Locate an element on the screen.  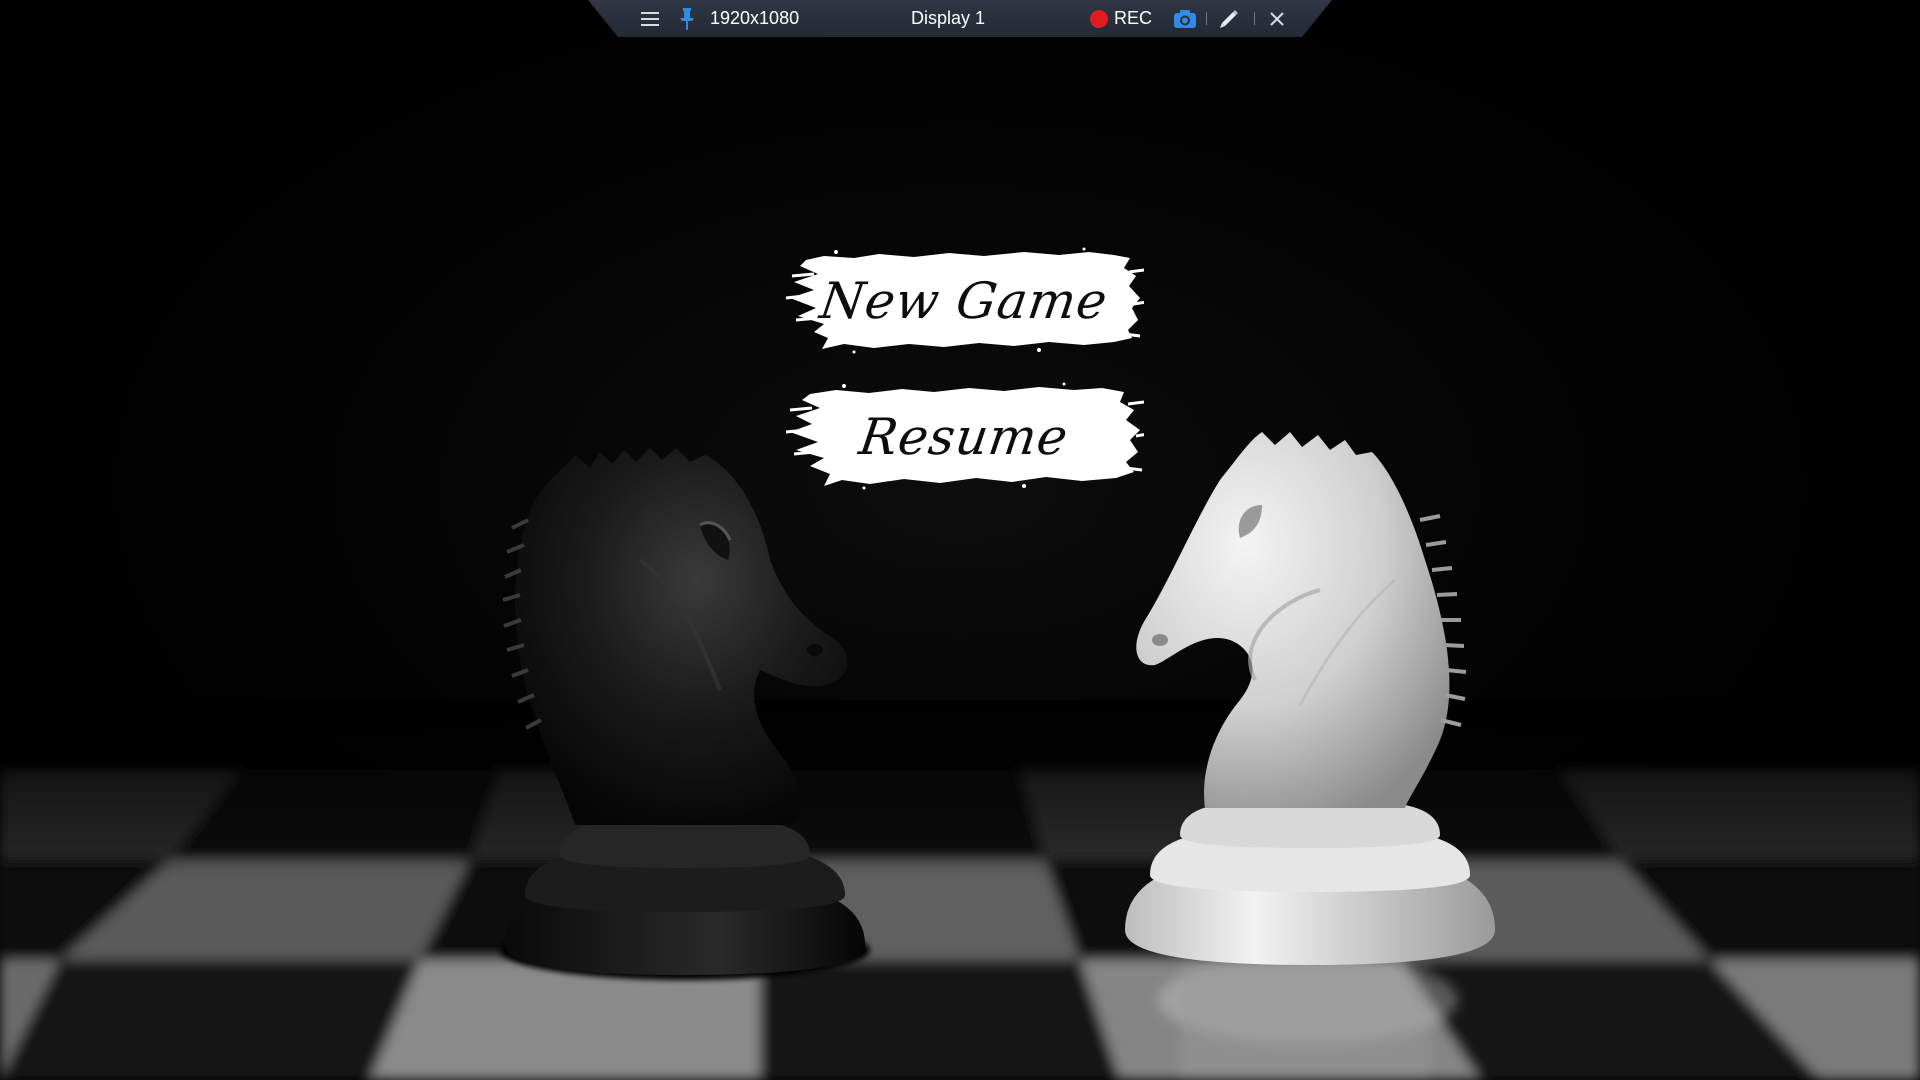
close-icon is located at coordinates (1277, 18).